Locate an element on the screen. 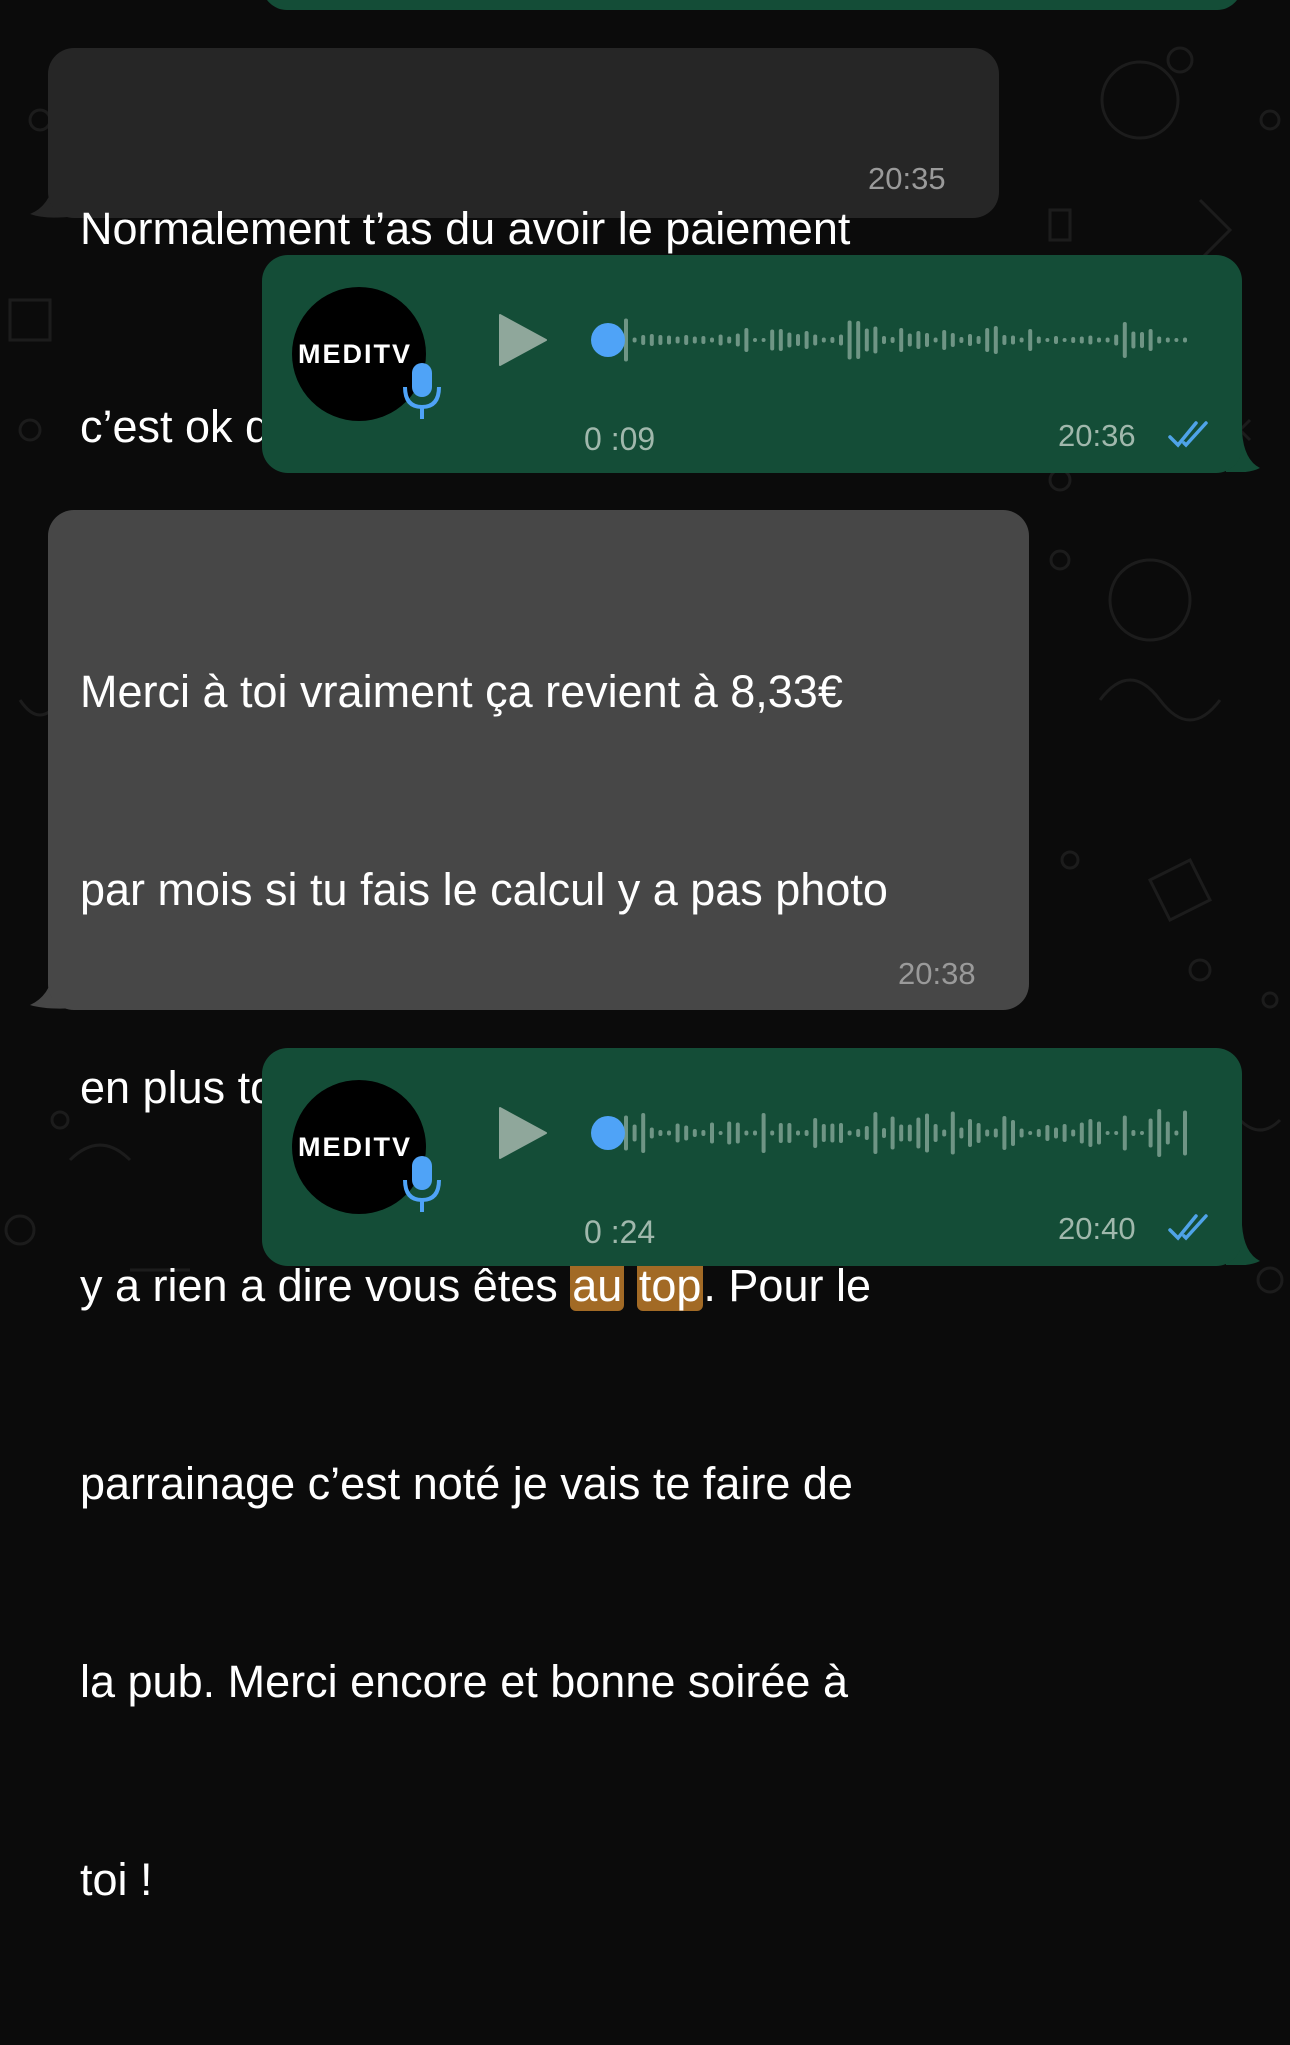 The image size is (1290, 2045). voice-duration: 0 :09 is located at coordinates (620, 439).